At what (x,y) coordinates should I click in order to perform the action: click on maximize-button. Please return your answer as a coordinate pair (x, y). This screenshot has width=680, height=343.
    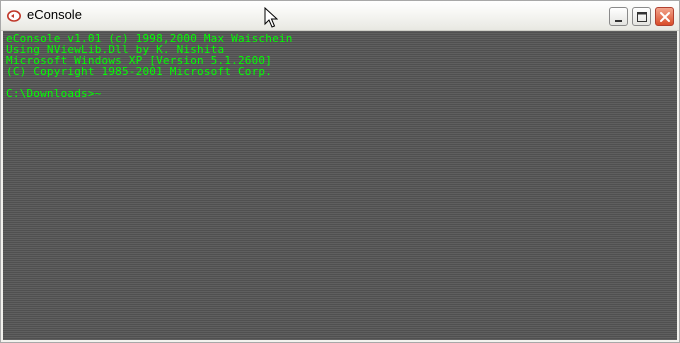
    Looking at the image, I should click on (641, 16).